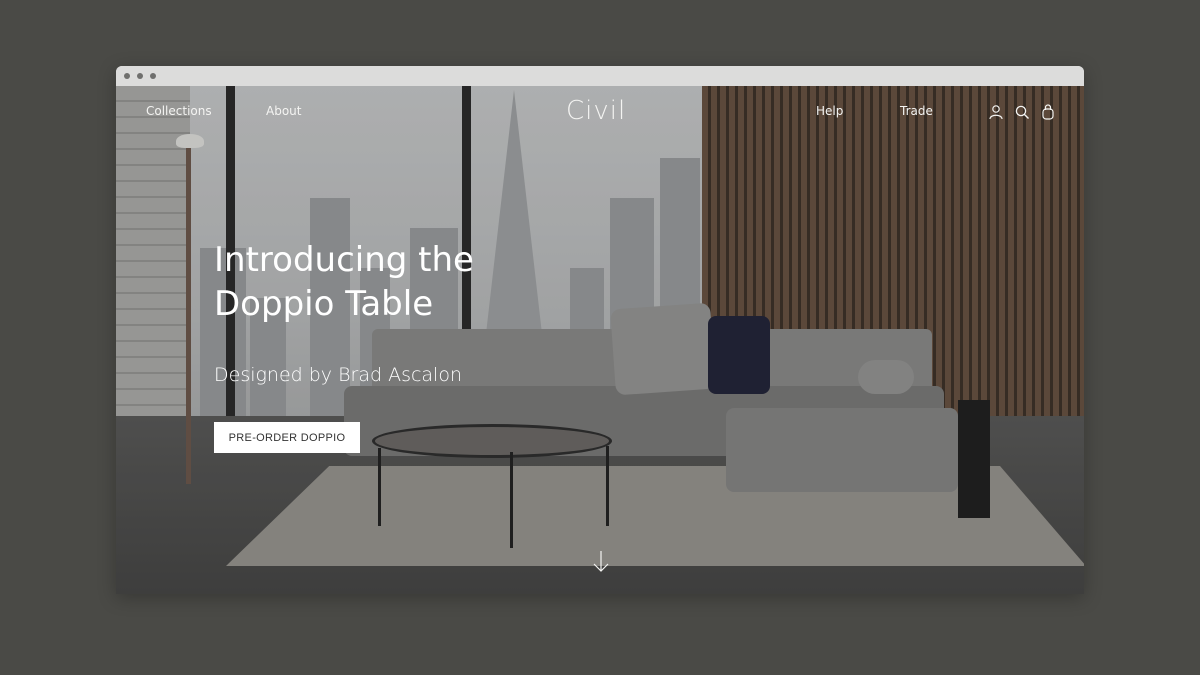  Describe the element at coordinates (287, 437) in the screenshot. I see `pre-order-button: PRE-ORDER DOPPIO` at that location.